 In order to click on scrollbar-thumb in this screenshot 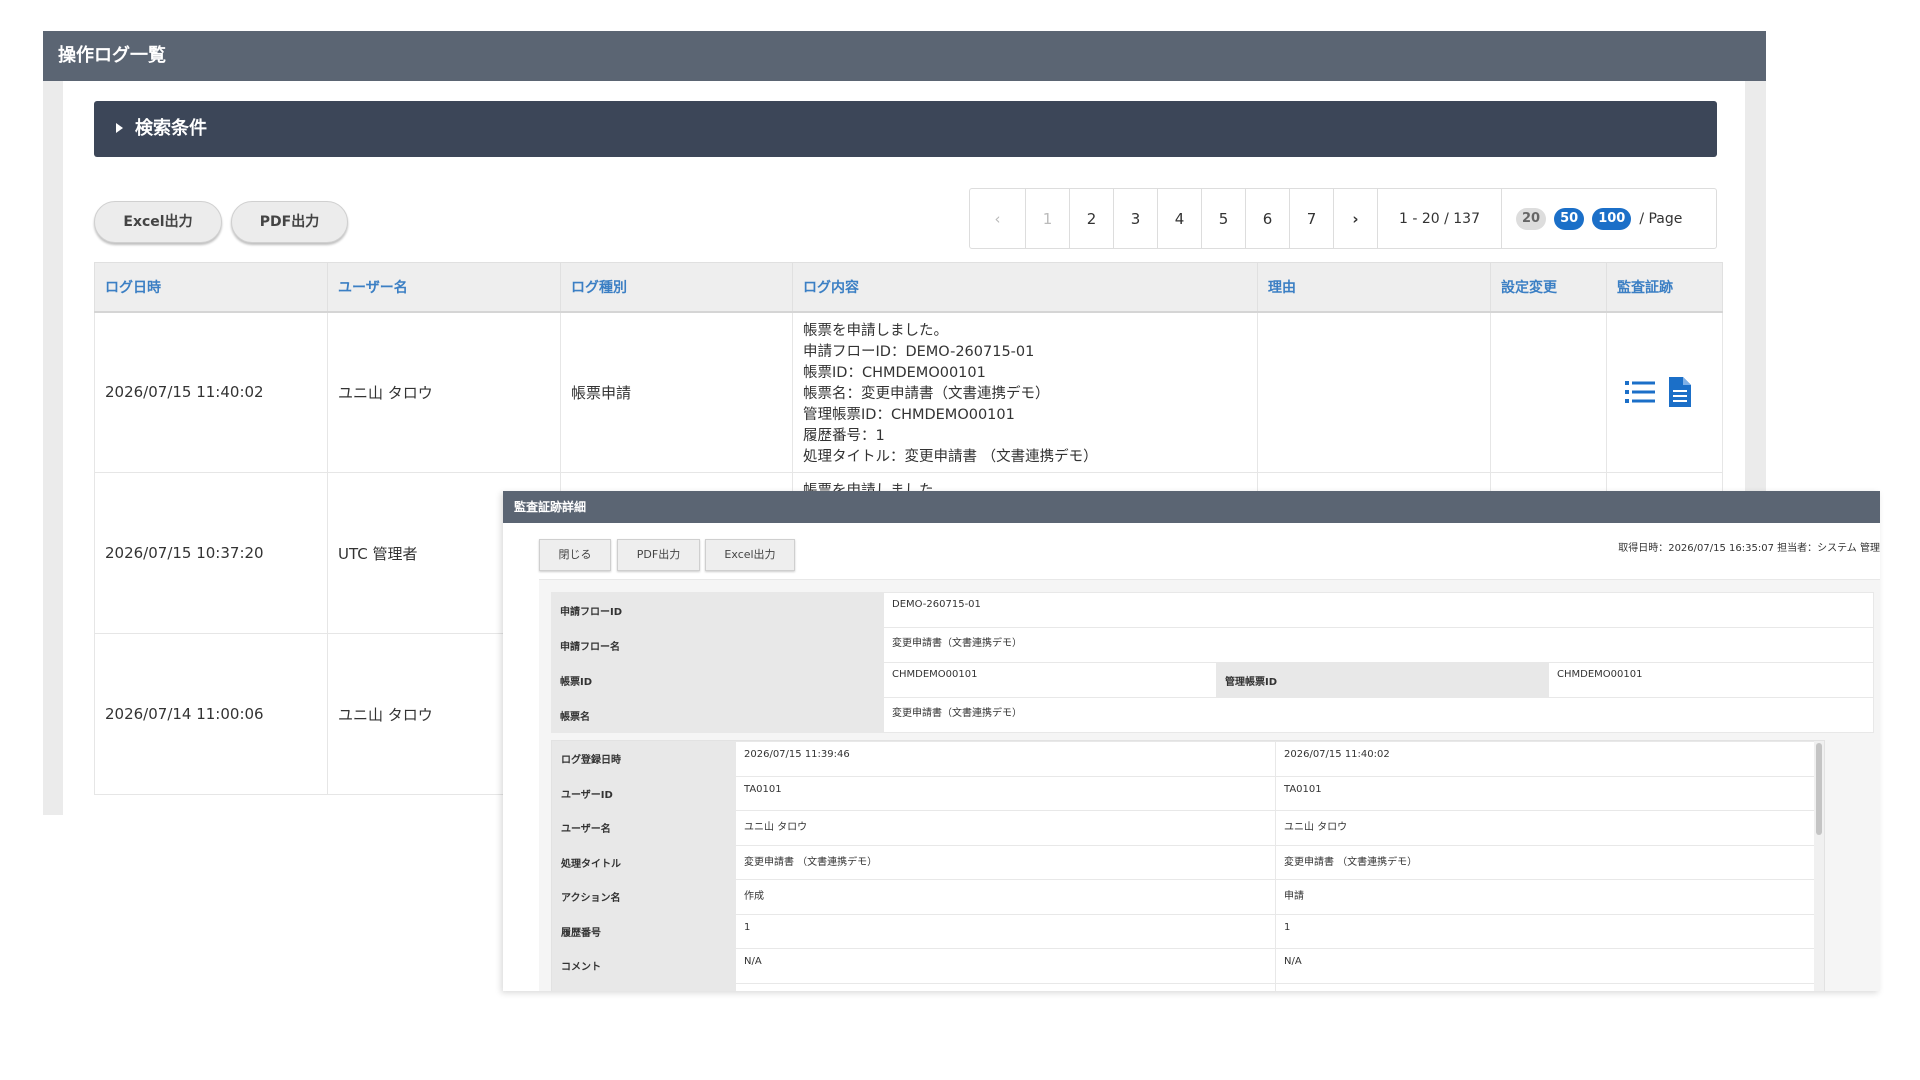, I will do `click(1819, 789)`.